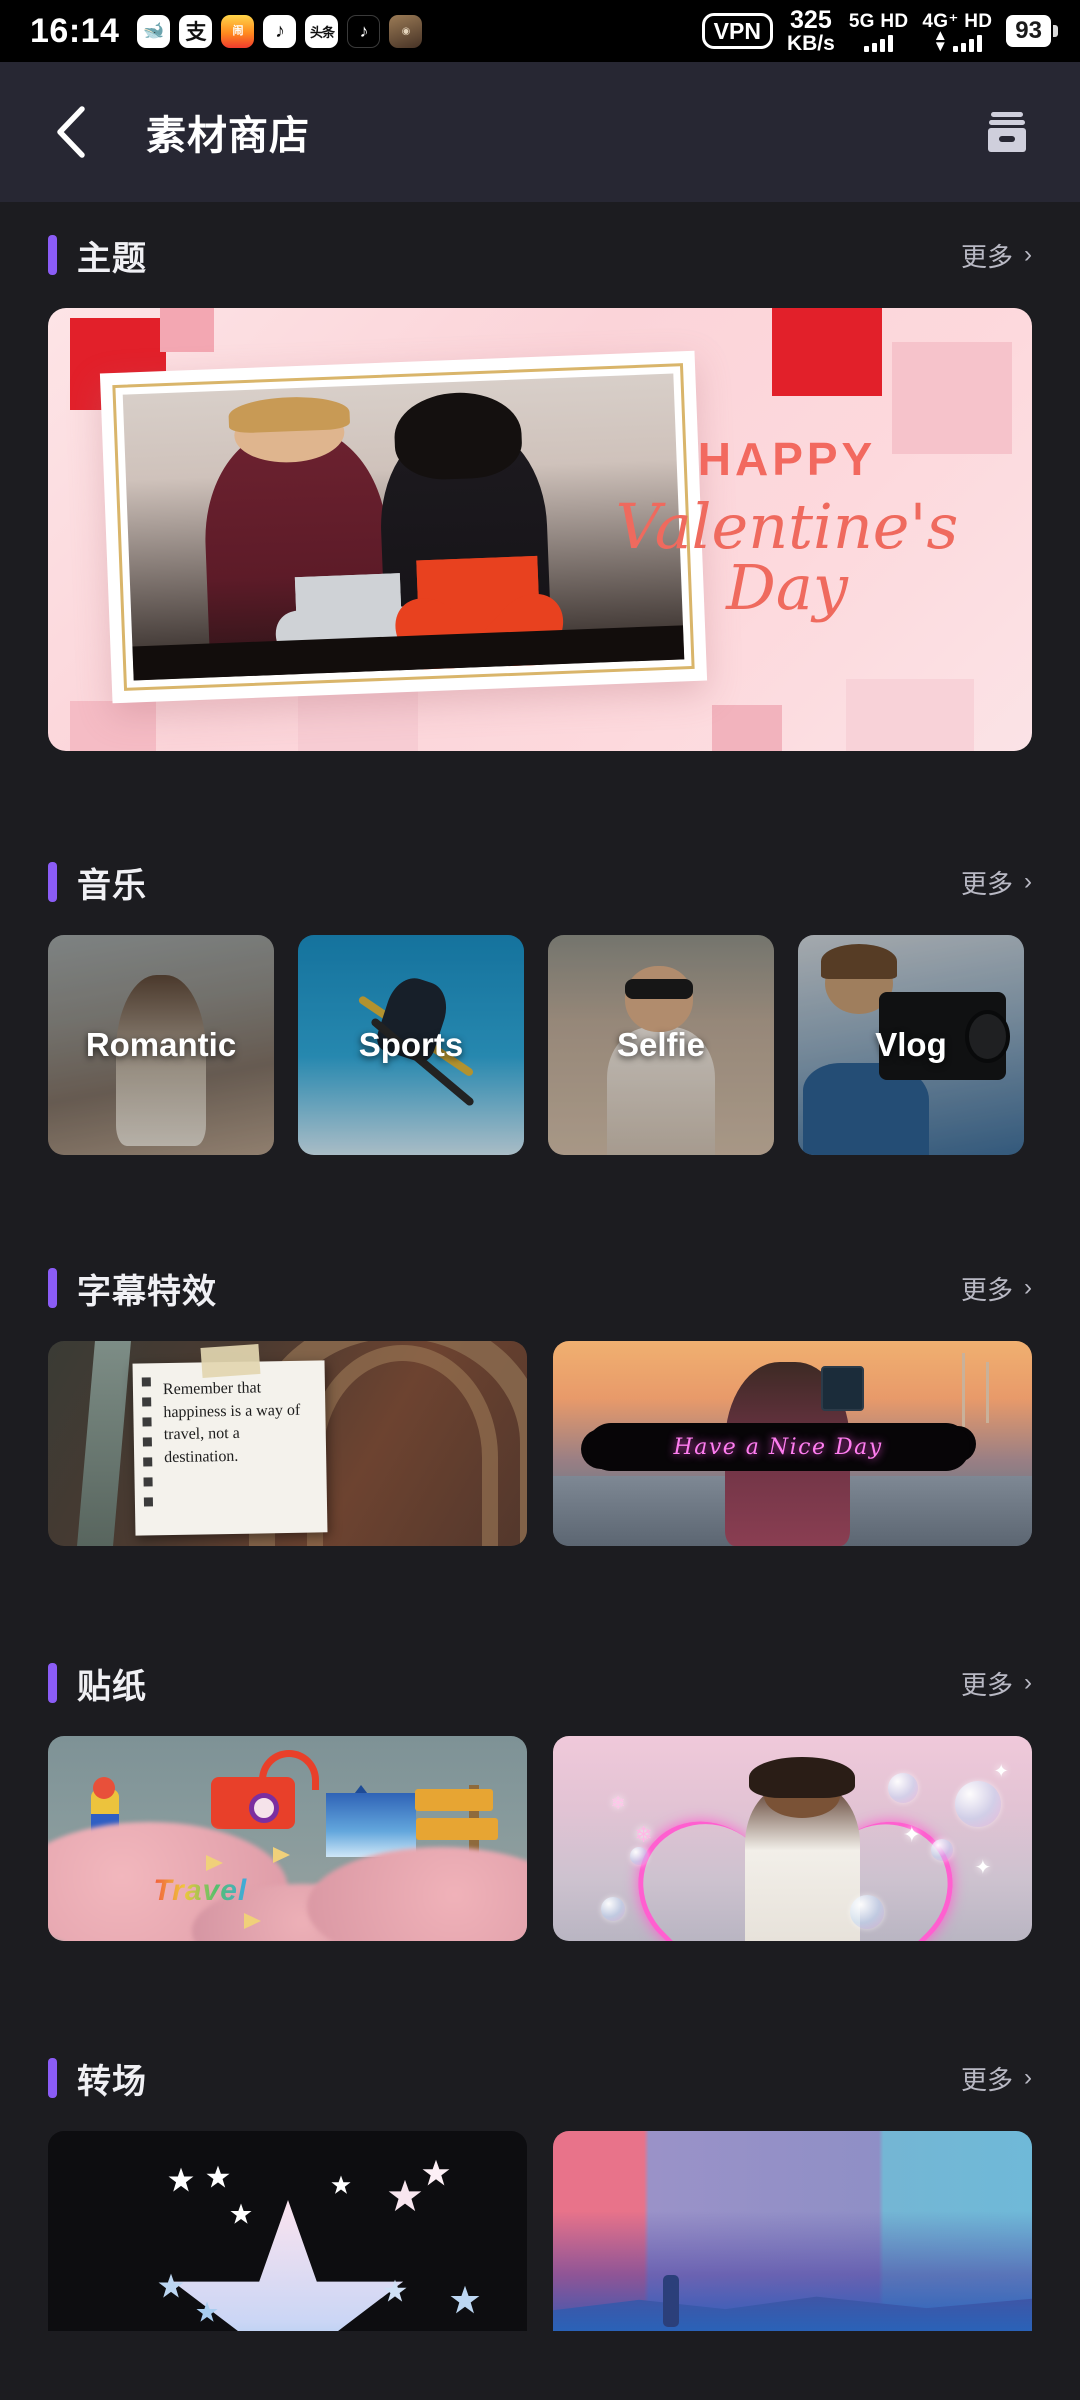 This screenshot has width=1080, height=2400. Describe the element at coordinates (147, 1441) in the screenshot. I see `note-punch-holes-icon` at that location.